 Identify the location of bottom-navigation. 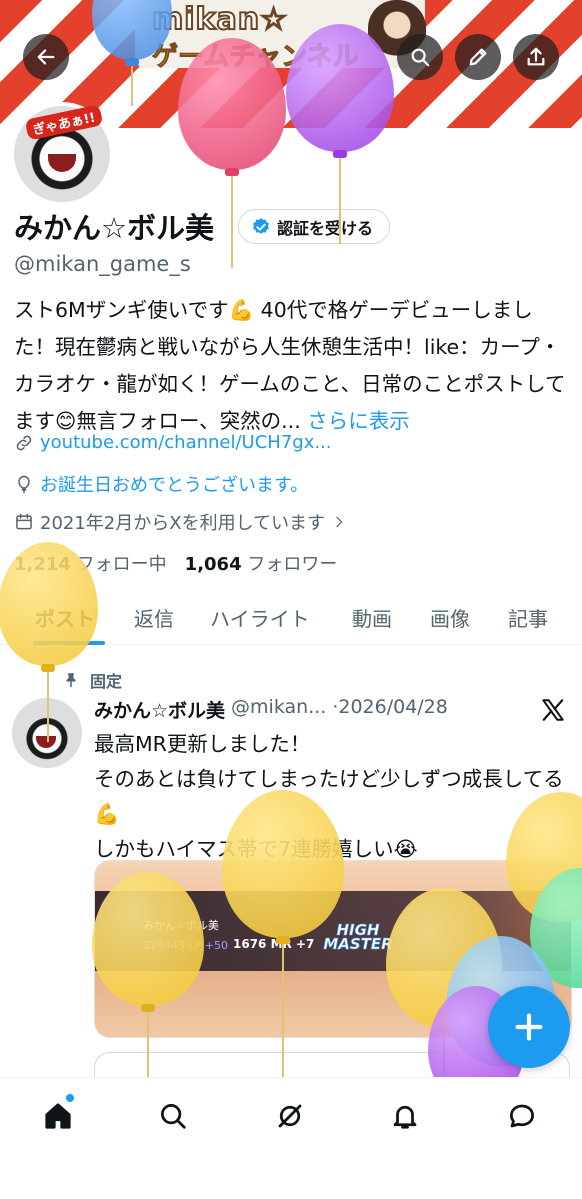
(291, 1138).